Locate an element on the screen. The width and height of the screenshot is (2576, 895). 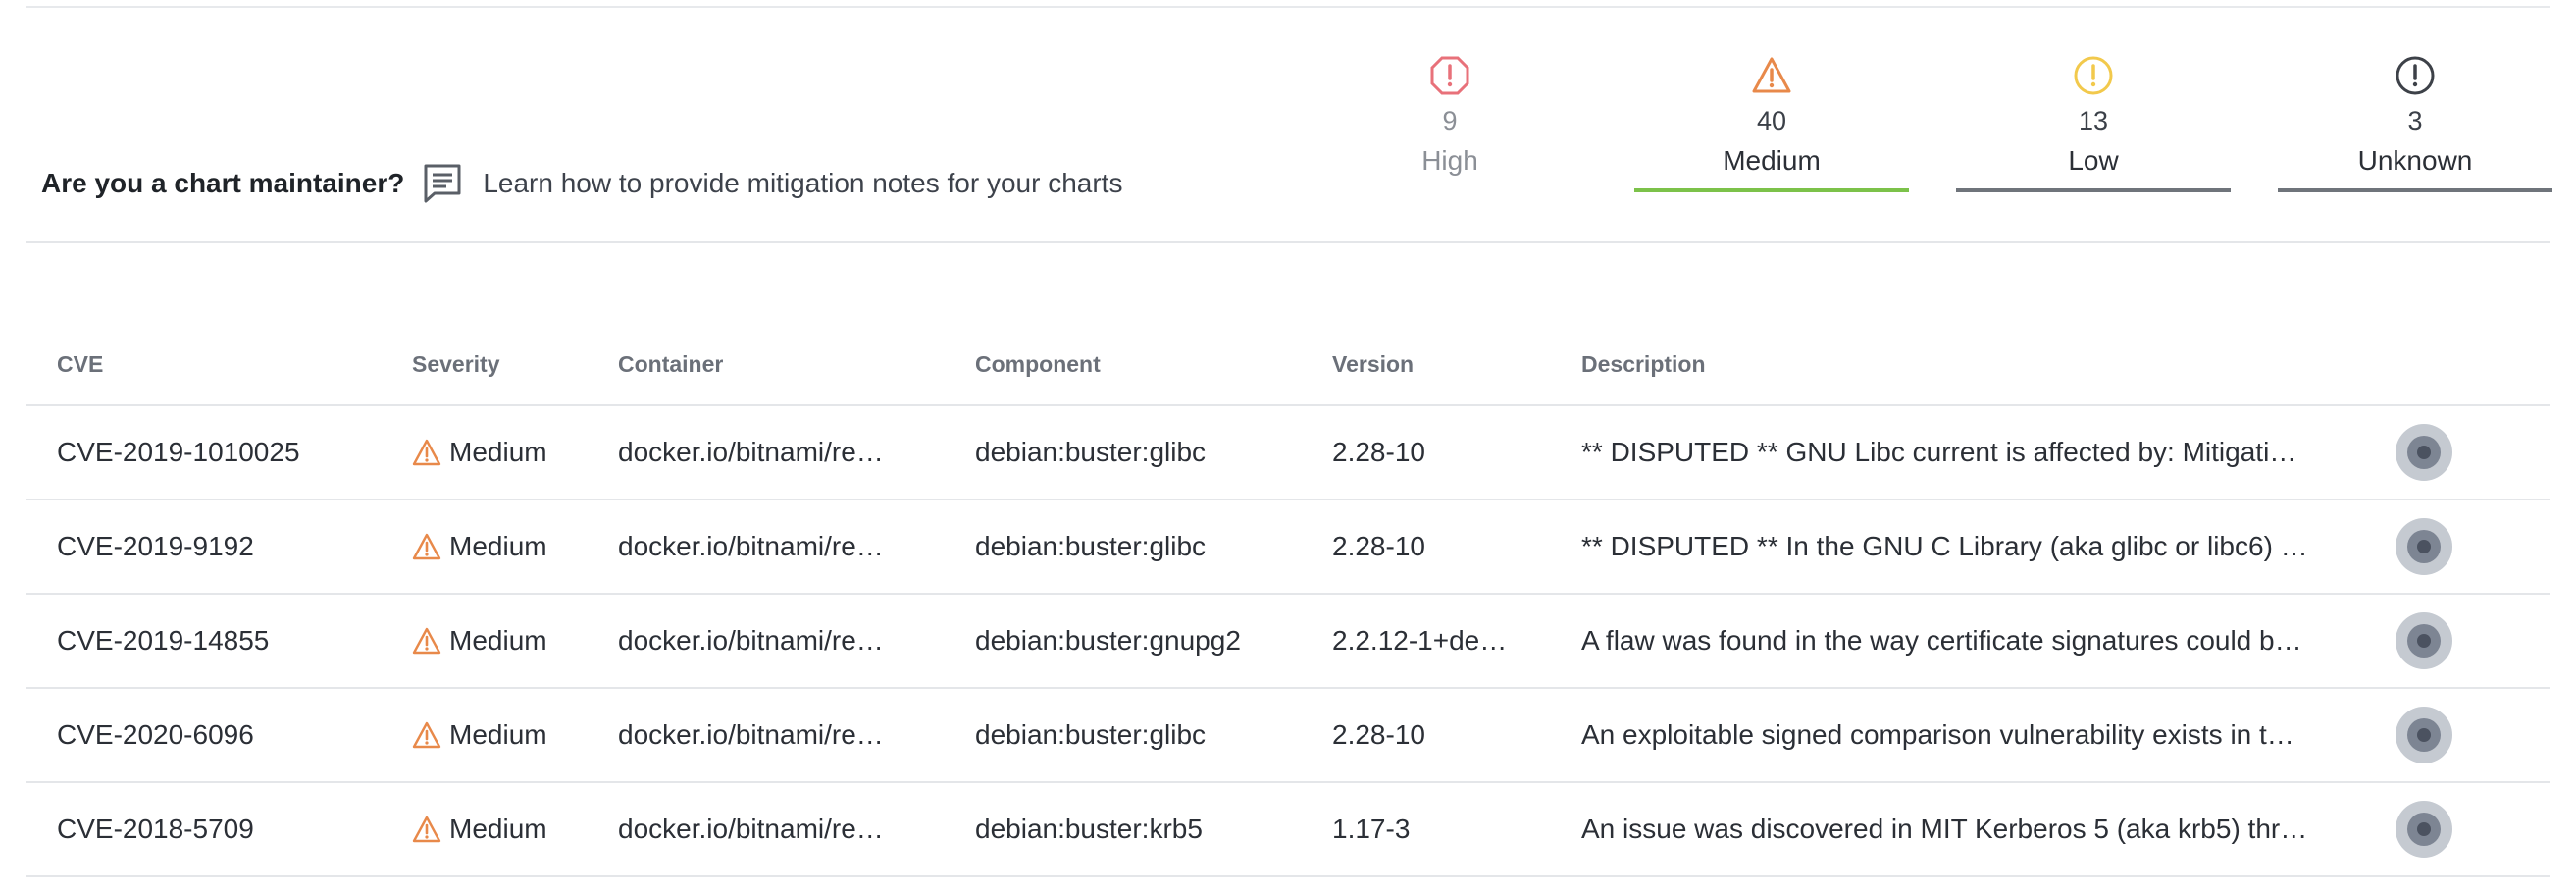
column-header-severity: Severity is located at coordinates (484, 365).